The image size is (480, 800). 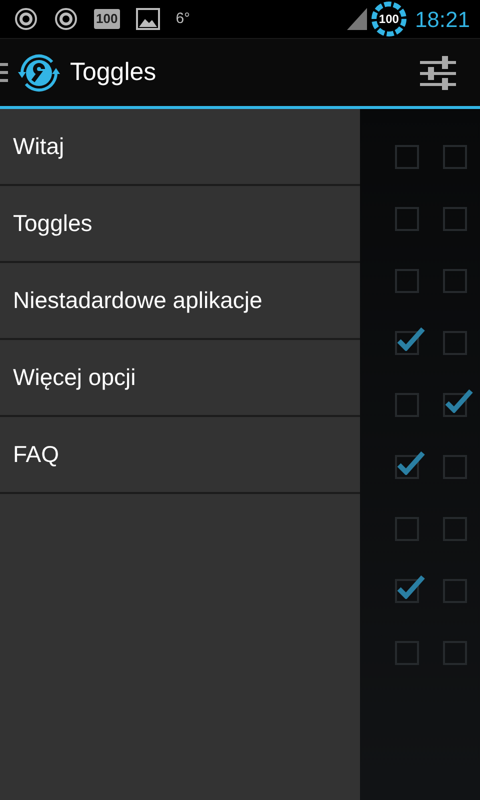 What do you see at coordinates (183, 18) in the screenshot?
I see `temperature-text: 6°` at bounding box center [183, 18].